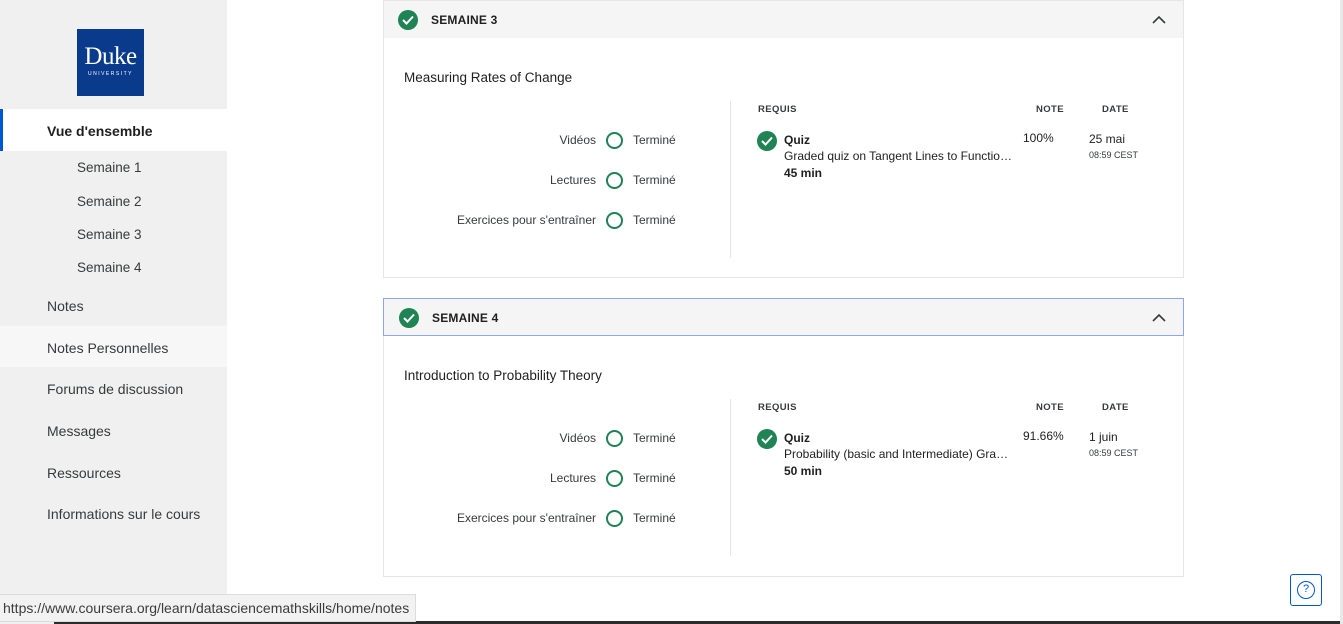 Image resolution: width=1343 pixels, height=624 pixels. What do you see at coordinates (84, 473) in the screenshot?
I see `sidebar-item-resources: Ressources` at bounding box center [84, 473].